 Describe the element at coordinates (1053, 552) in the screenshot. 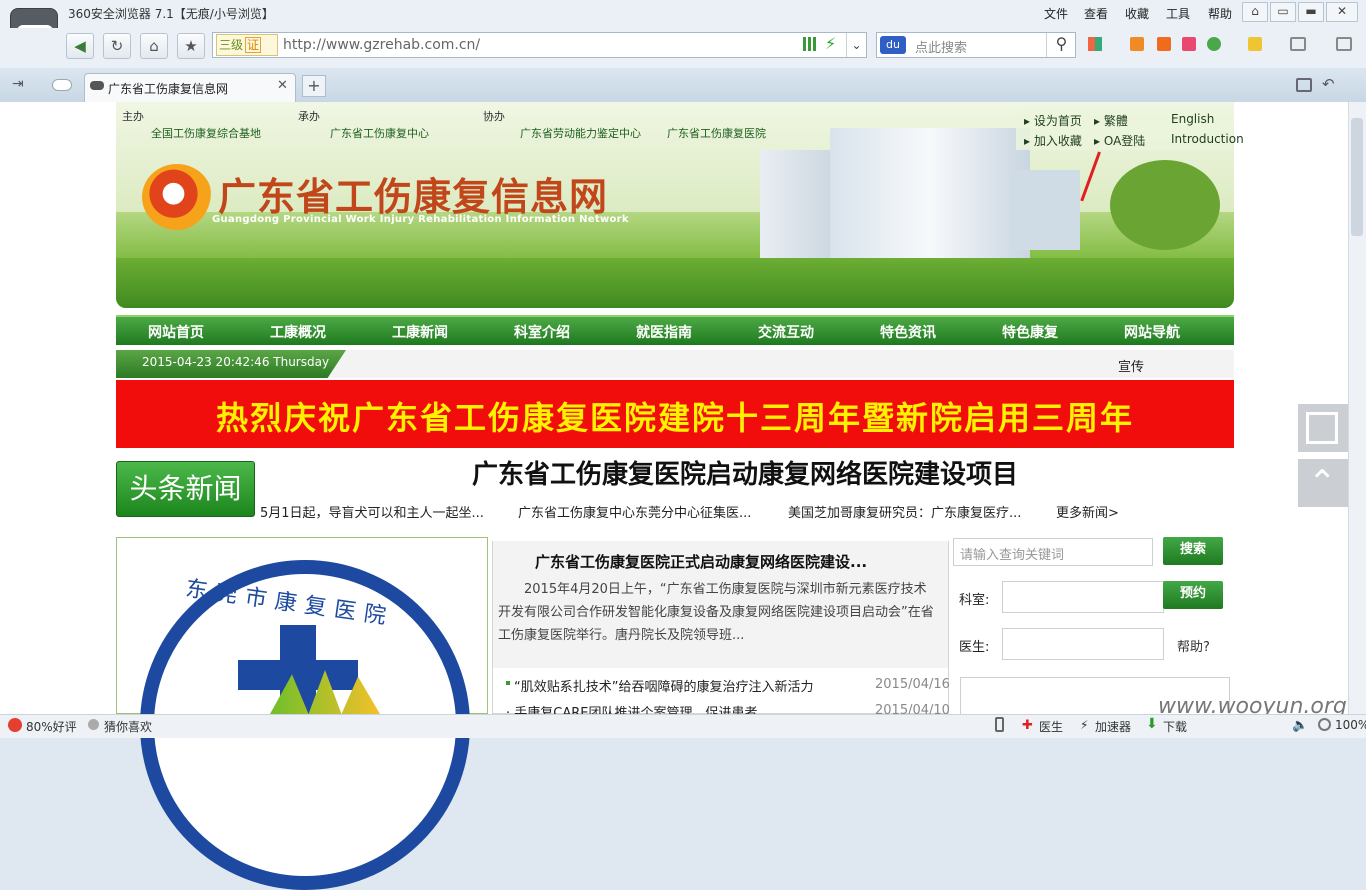

I see `keyword-search-input: 请输入查询关键词` at that location.